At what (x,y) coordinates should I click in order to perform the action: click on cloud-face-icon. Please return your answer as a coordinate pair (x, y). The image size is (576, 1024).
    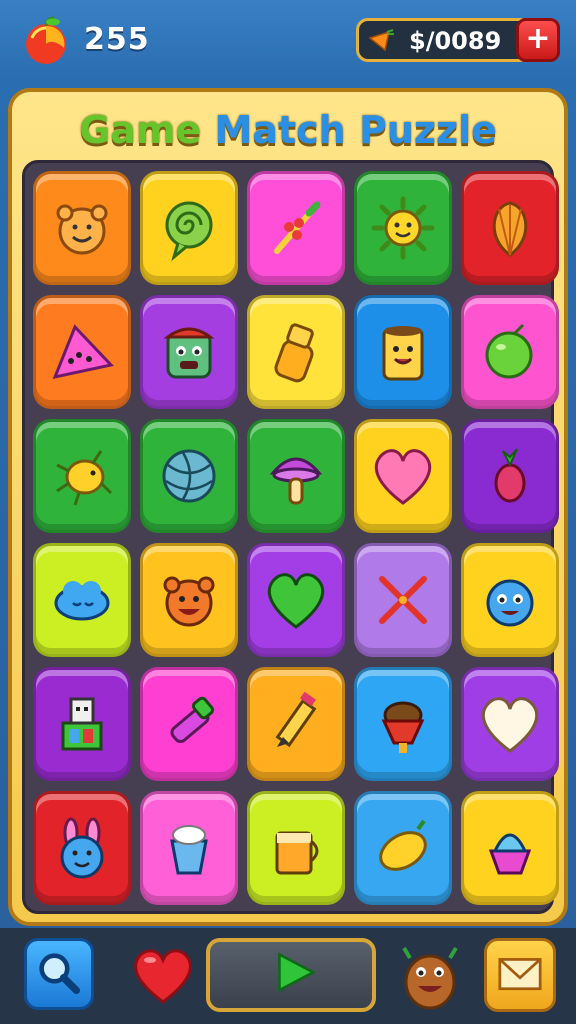
    Looking at the image, I should click on (82, 601).